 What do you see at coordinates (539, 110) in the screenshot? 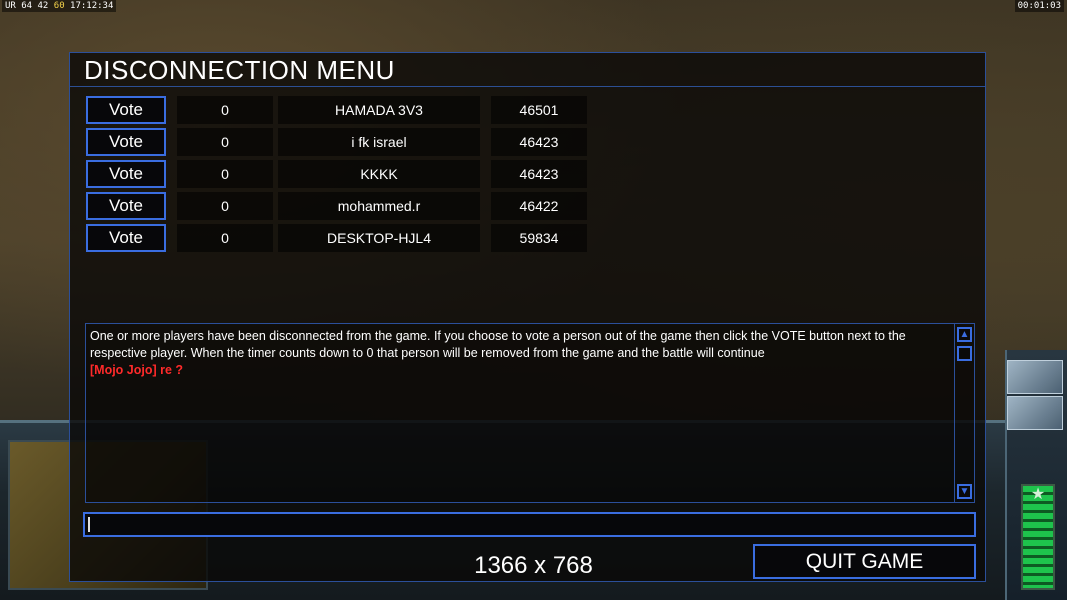
I see `player-ping: 46501` at bounding box center [539, 110].